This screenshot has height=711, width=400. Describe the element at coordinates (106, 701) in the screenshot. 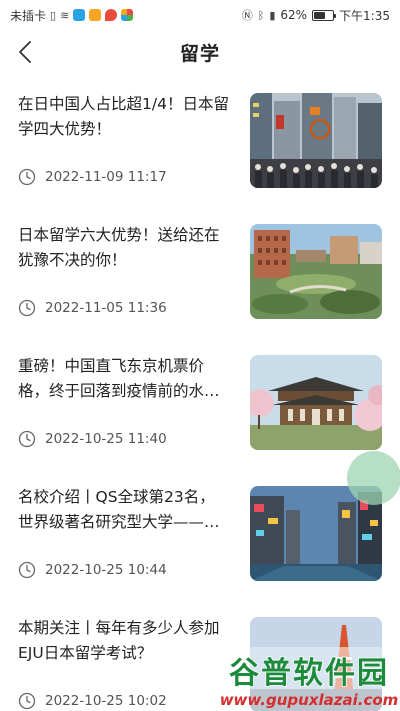

I see `article-date: 2022-10-25 10:02` at that location.